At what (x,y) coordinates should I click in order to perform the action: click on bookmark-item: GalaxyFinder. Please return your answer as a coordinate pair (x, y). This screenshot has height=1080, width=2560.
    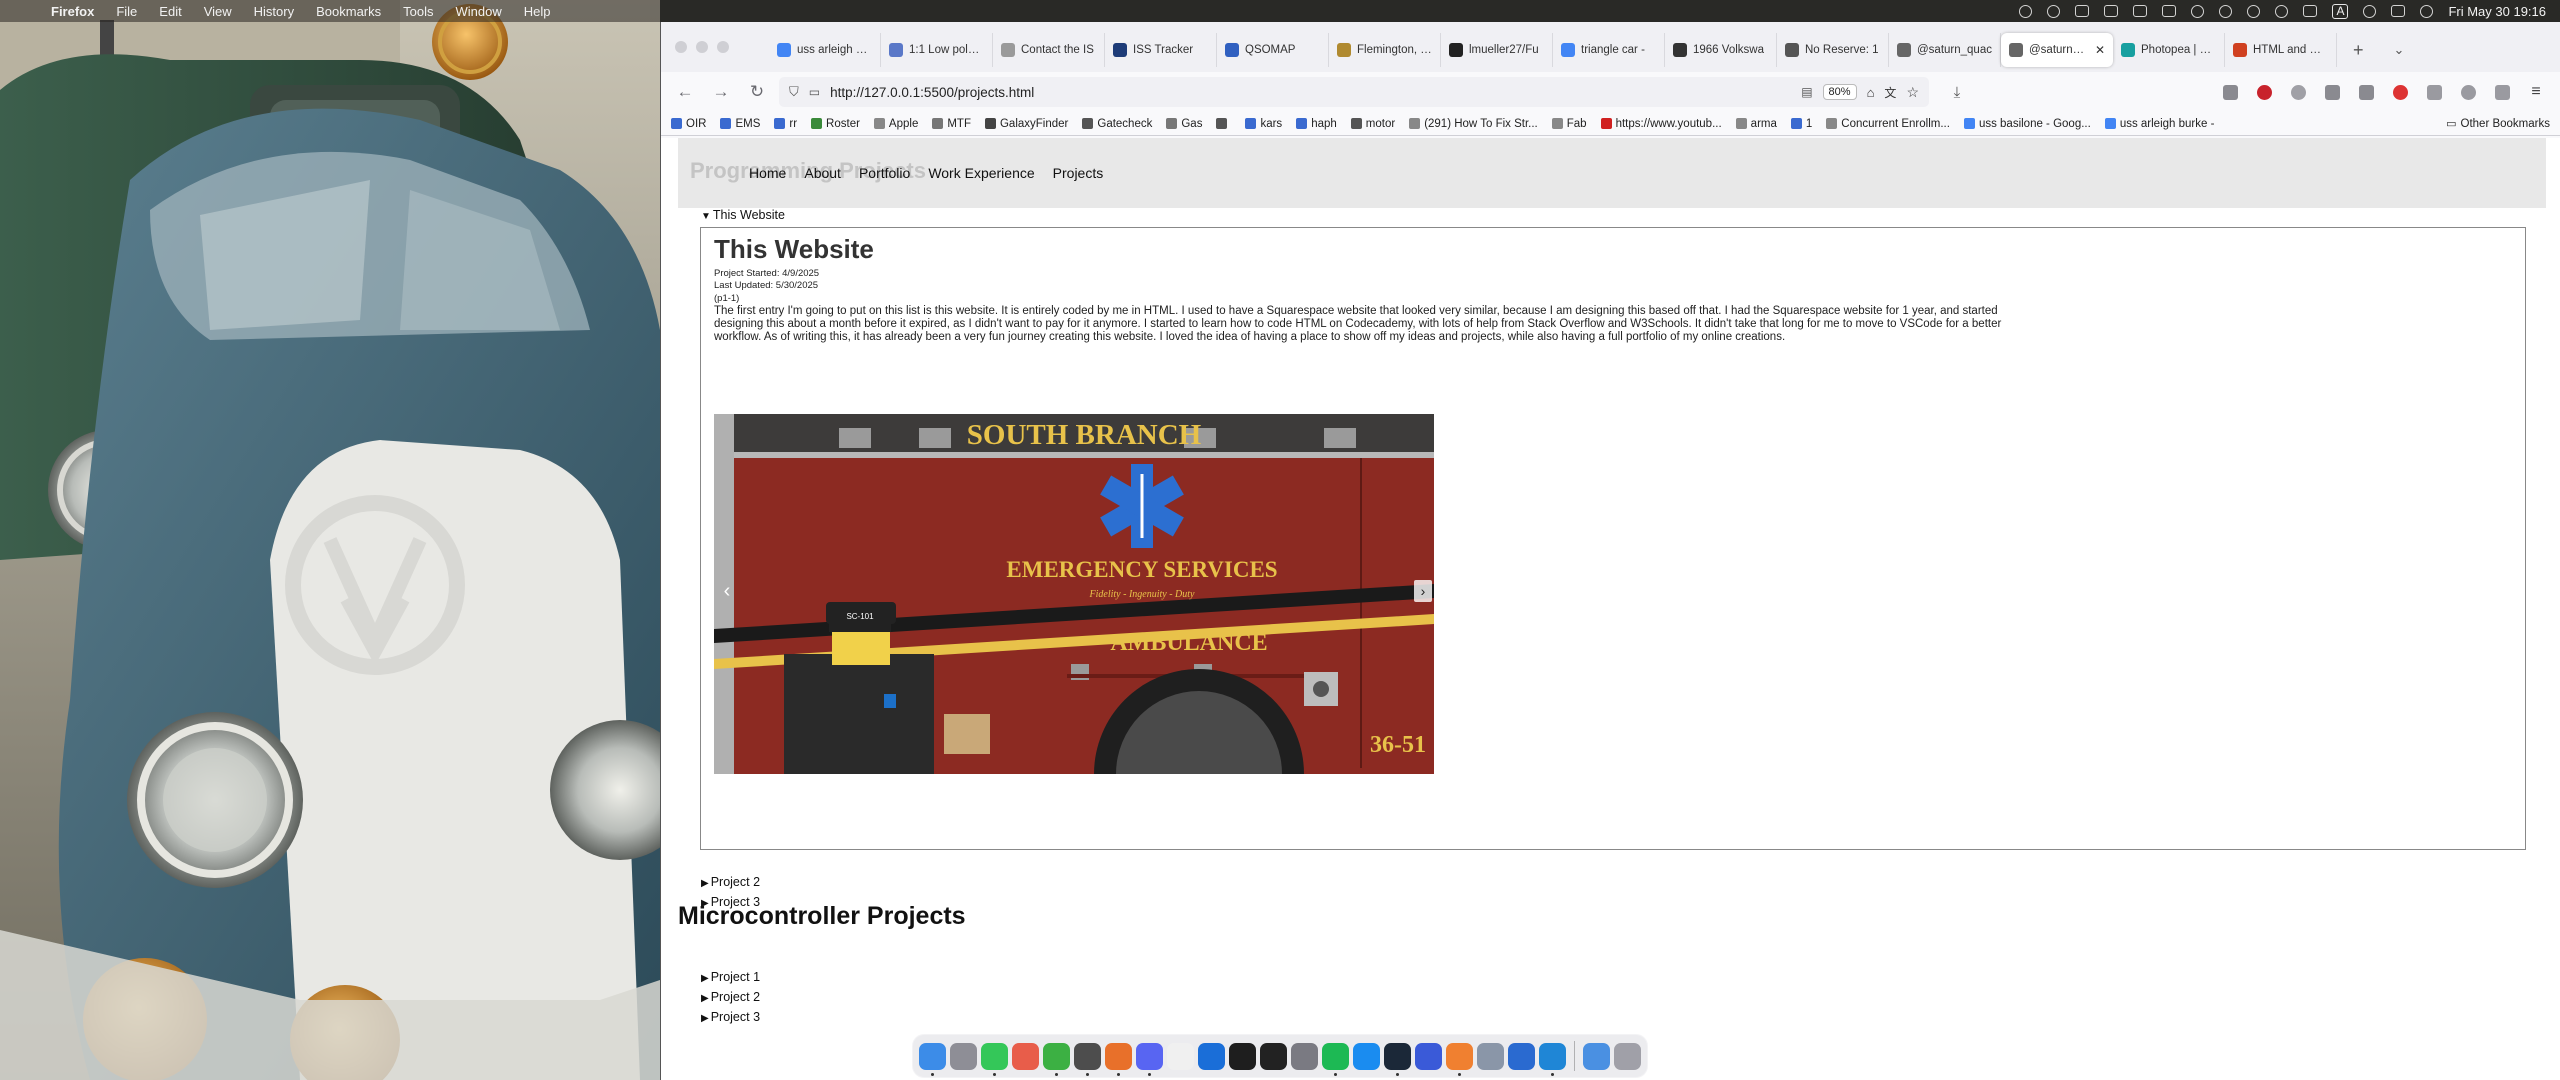
    Looking at the image, I should click on (1026, 124).